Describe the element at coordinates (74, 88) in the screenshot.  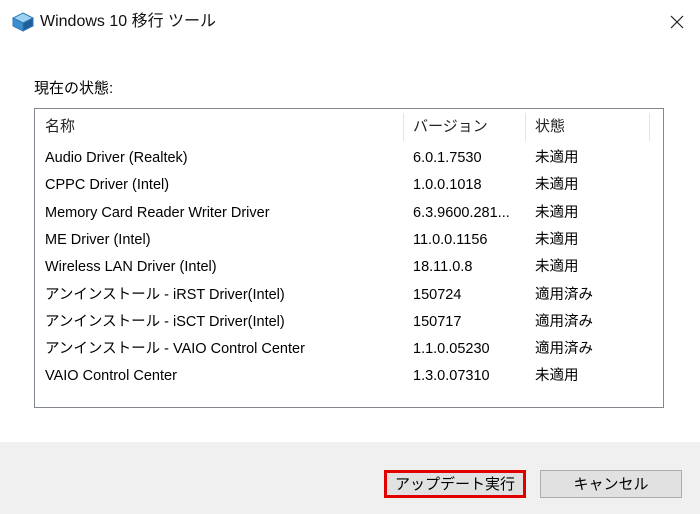
I see `status-label: 現在の状態:` at that location.